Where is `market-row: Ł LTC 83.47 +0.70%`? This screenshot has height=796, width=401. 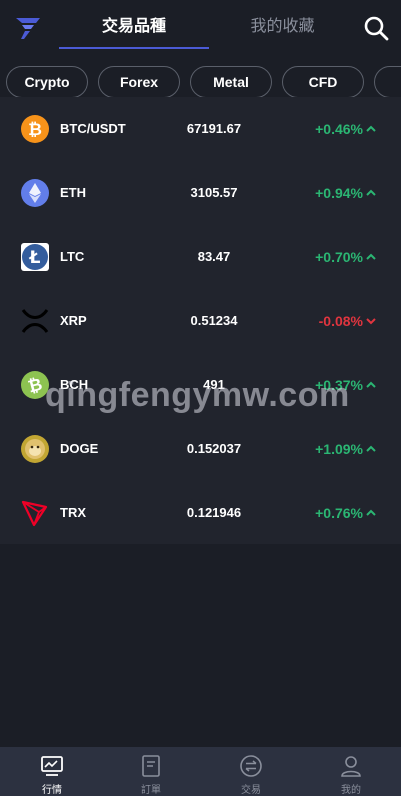
market-row: Ł LTC 83.47 +0.70% is located at coordinates (200, 257).